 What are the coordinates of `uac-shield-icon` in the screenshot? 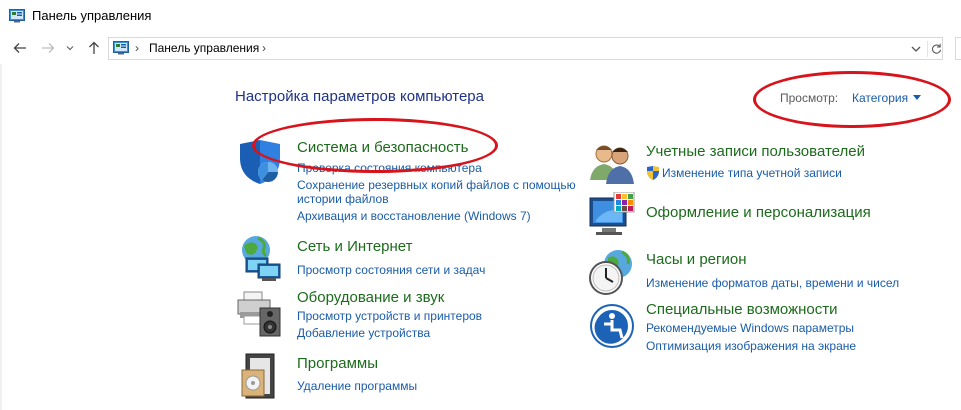 It's located at (653, 173).